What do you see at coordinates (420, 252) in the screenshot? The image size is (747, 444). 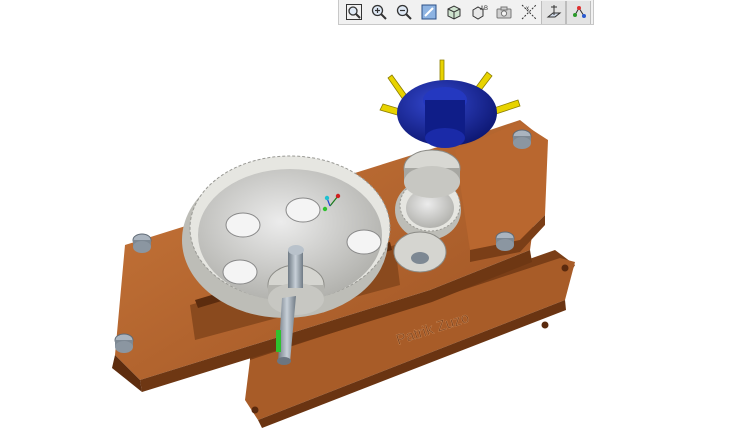 I see `bearing` at bounding box center [420, 252].